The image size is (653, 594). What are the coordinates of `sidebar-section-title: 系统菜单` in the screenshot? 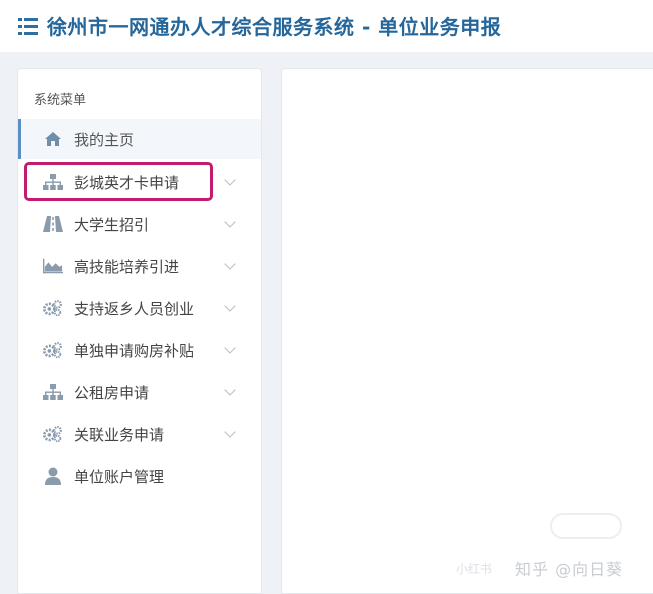 It's located at (60, 100).